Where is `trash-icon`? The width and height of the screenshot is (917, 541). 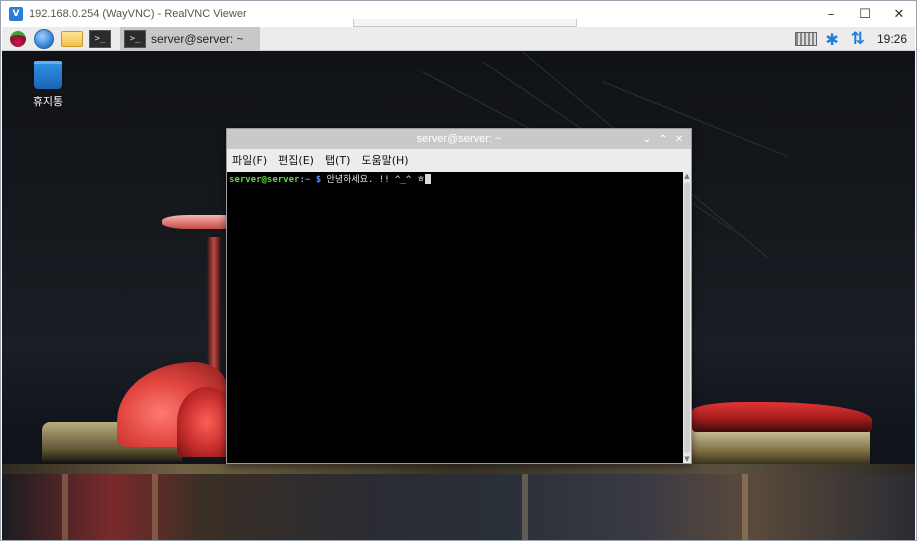 trash-icon is located at coordinates (48, 75).